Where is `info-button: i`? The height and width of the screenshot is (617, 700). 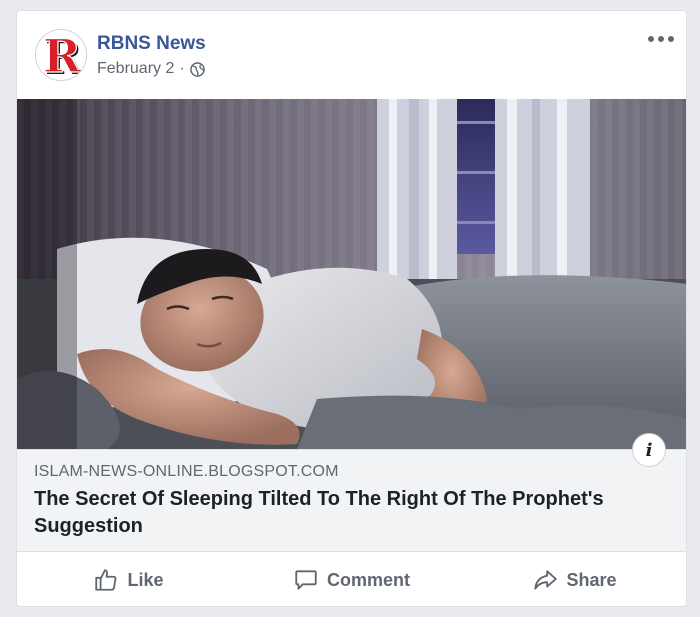
info-button: i is located at coordinates (649, 450).